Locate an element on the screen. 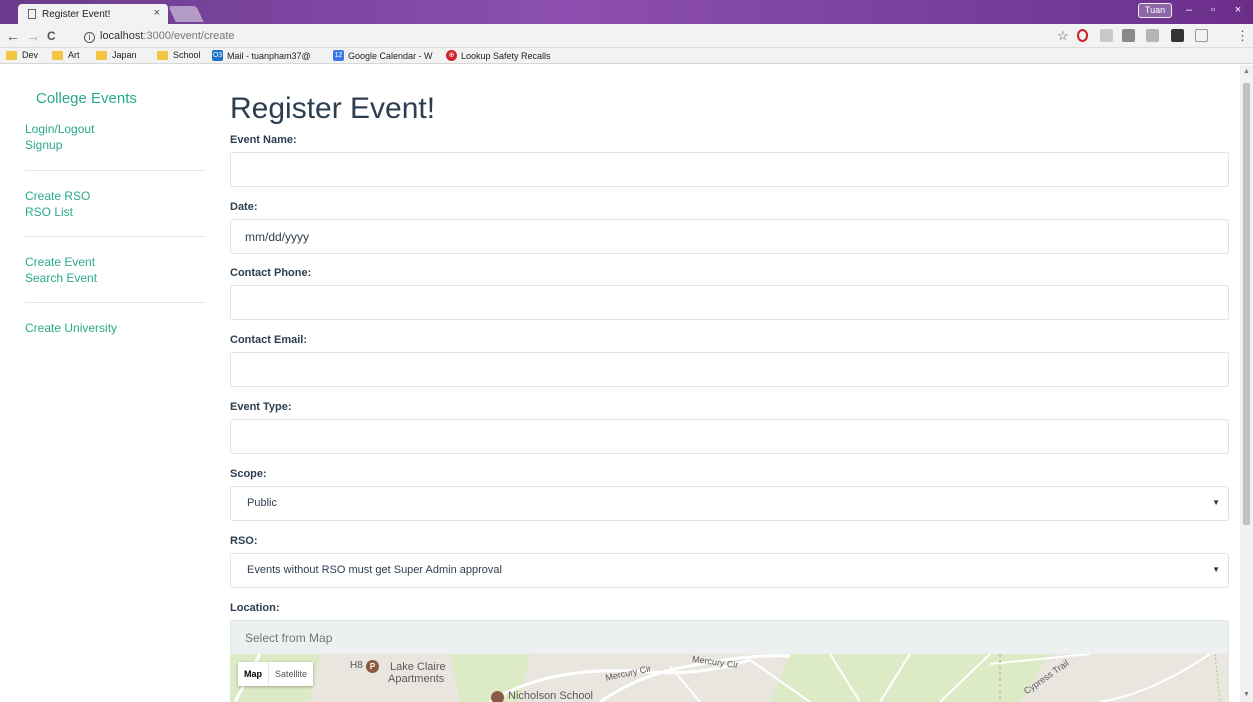 The image size is (1253, 702). nav-search-event: Search Event is located at coordinates (61, 278).